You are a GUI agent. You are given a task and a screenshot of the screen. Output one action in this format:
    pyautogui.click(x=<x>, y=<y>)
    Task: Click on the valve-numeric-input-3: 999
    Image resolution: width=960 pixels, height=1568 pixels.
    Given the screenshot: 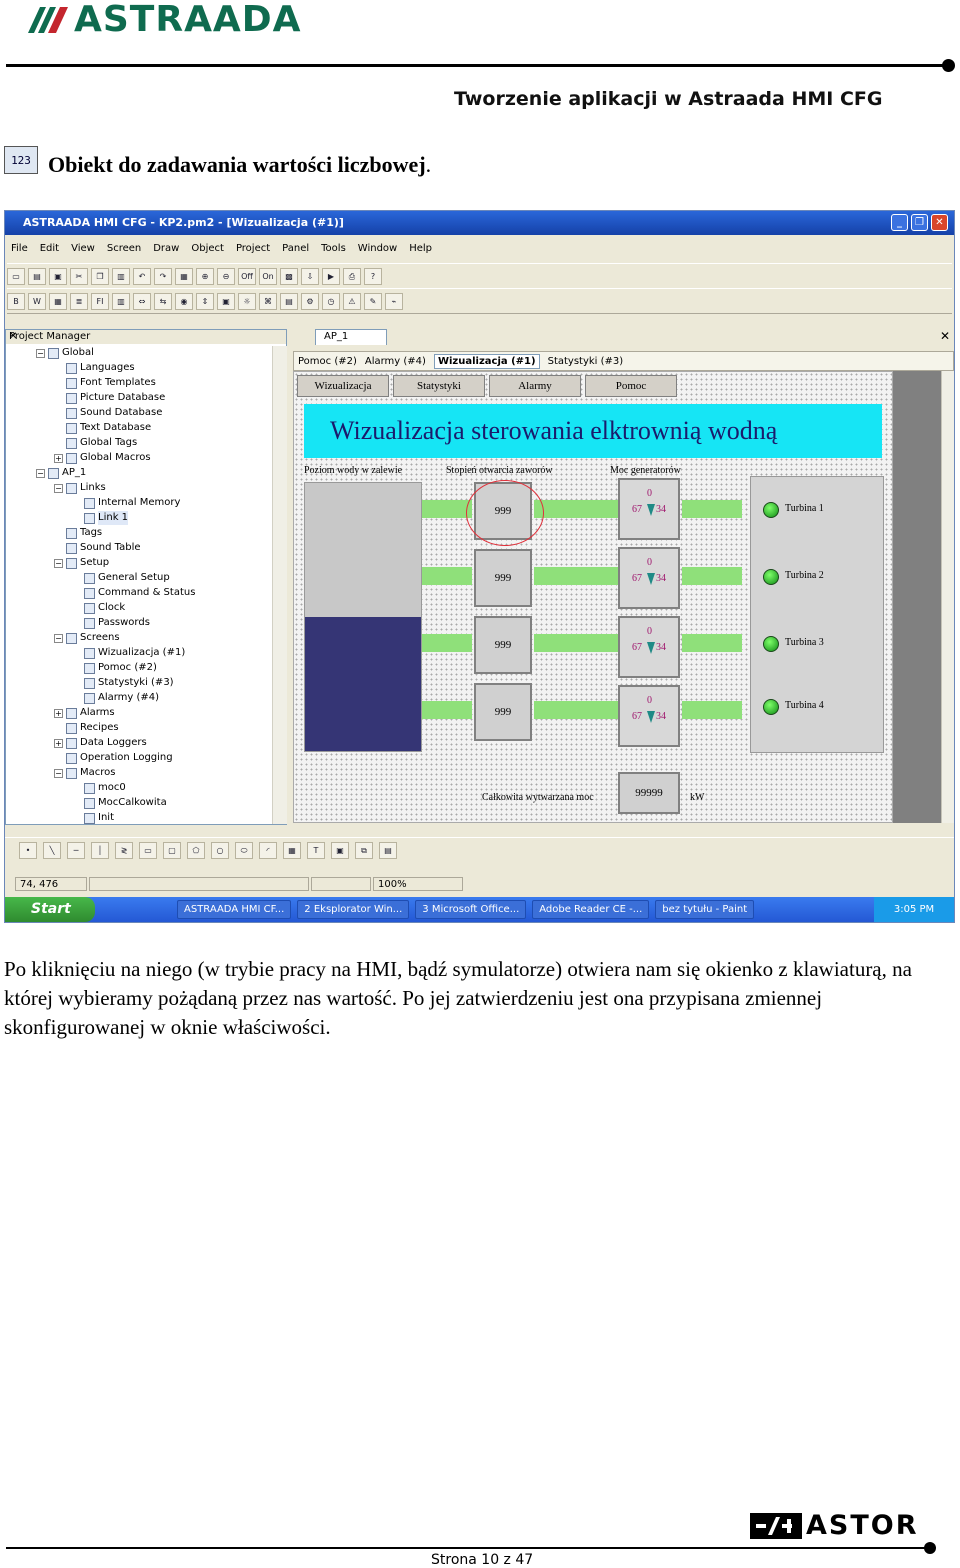 What is the action you would take?
    pyautogui.click(x=503, y=645)
    